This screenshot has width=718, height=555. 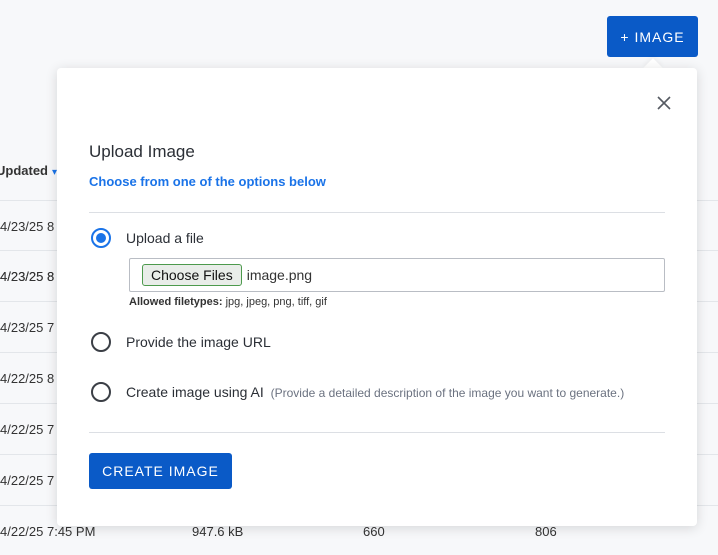 I want to click on radio-create-ai, so click(x=101, y=392).